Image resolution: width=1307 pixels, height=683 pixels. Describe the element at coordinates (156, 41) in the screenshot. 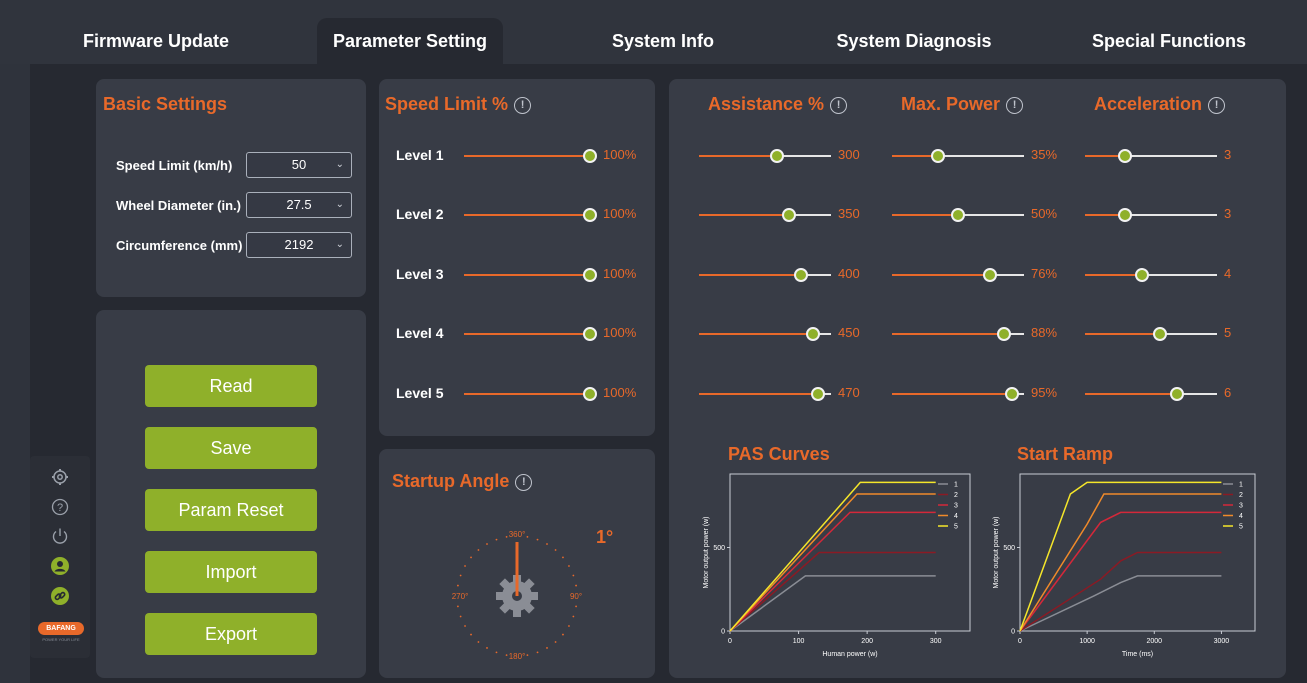

I see `tab-firmware-update: Firmware Update` at that location.